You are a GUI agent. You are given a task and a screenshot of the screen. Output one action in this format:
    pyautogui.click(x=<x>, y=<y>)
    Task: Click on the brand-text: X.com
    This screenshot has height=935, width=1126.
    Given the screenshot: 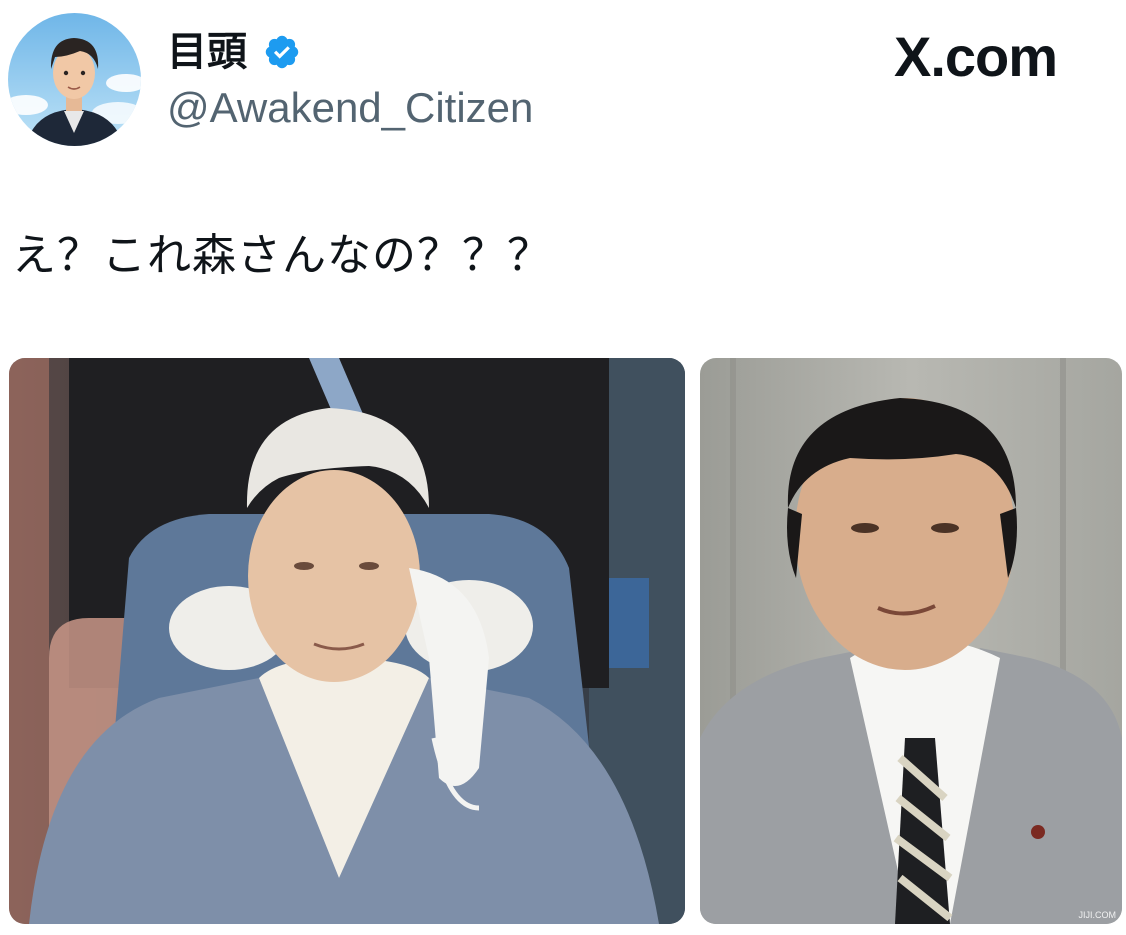 What is the action you would take?
    pyautogui.click(x=976, y=56)
    